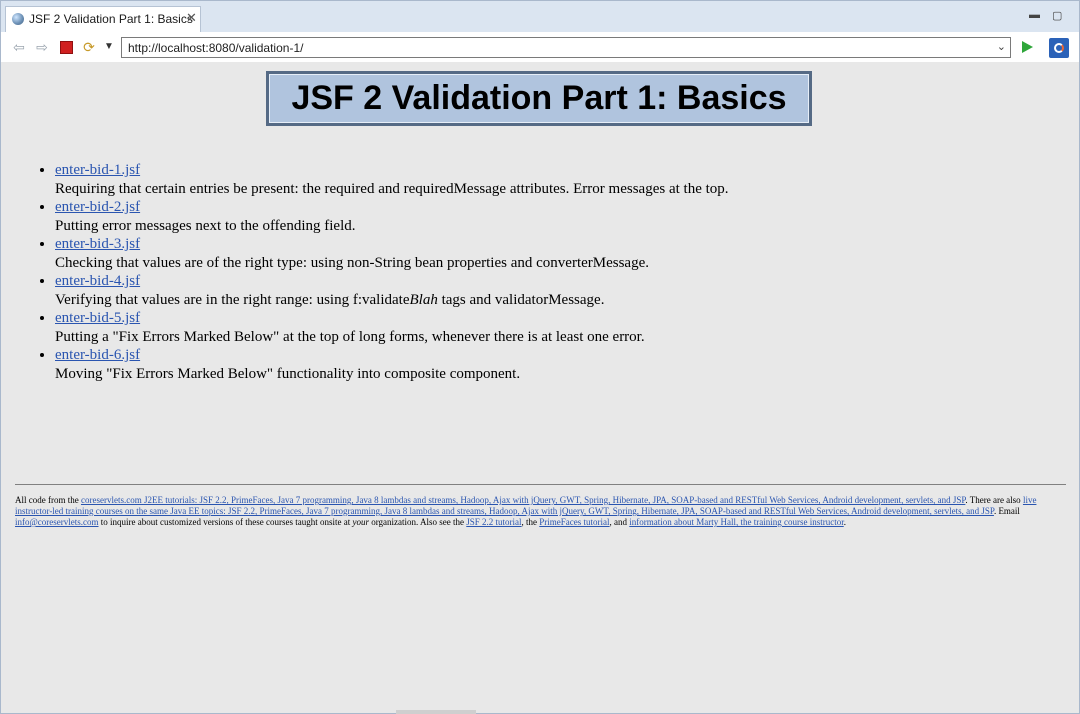 The width and height of the screenshot is (1080, 714). I want to click on chevron-down-icon: ⌄, so click(1001, 46).